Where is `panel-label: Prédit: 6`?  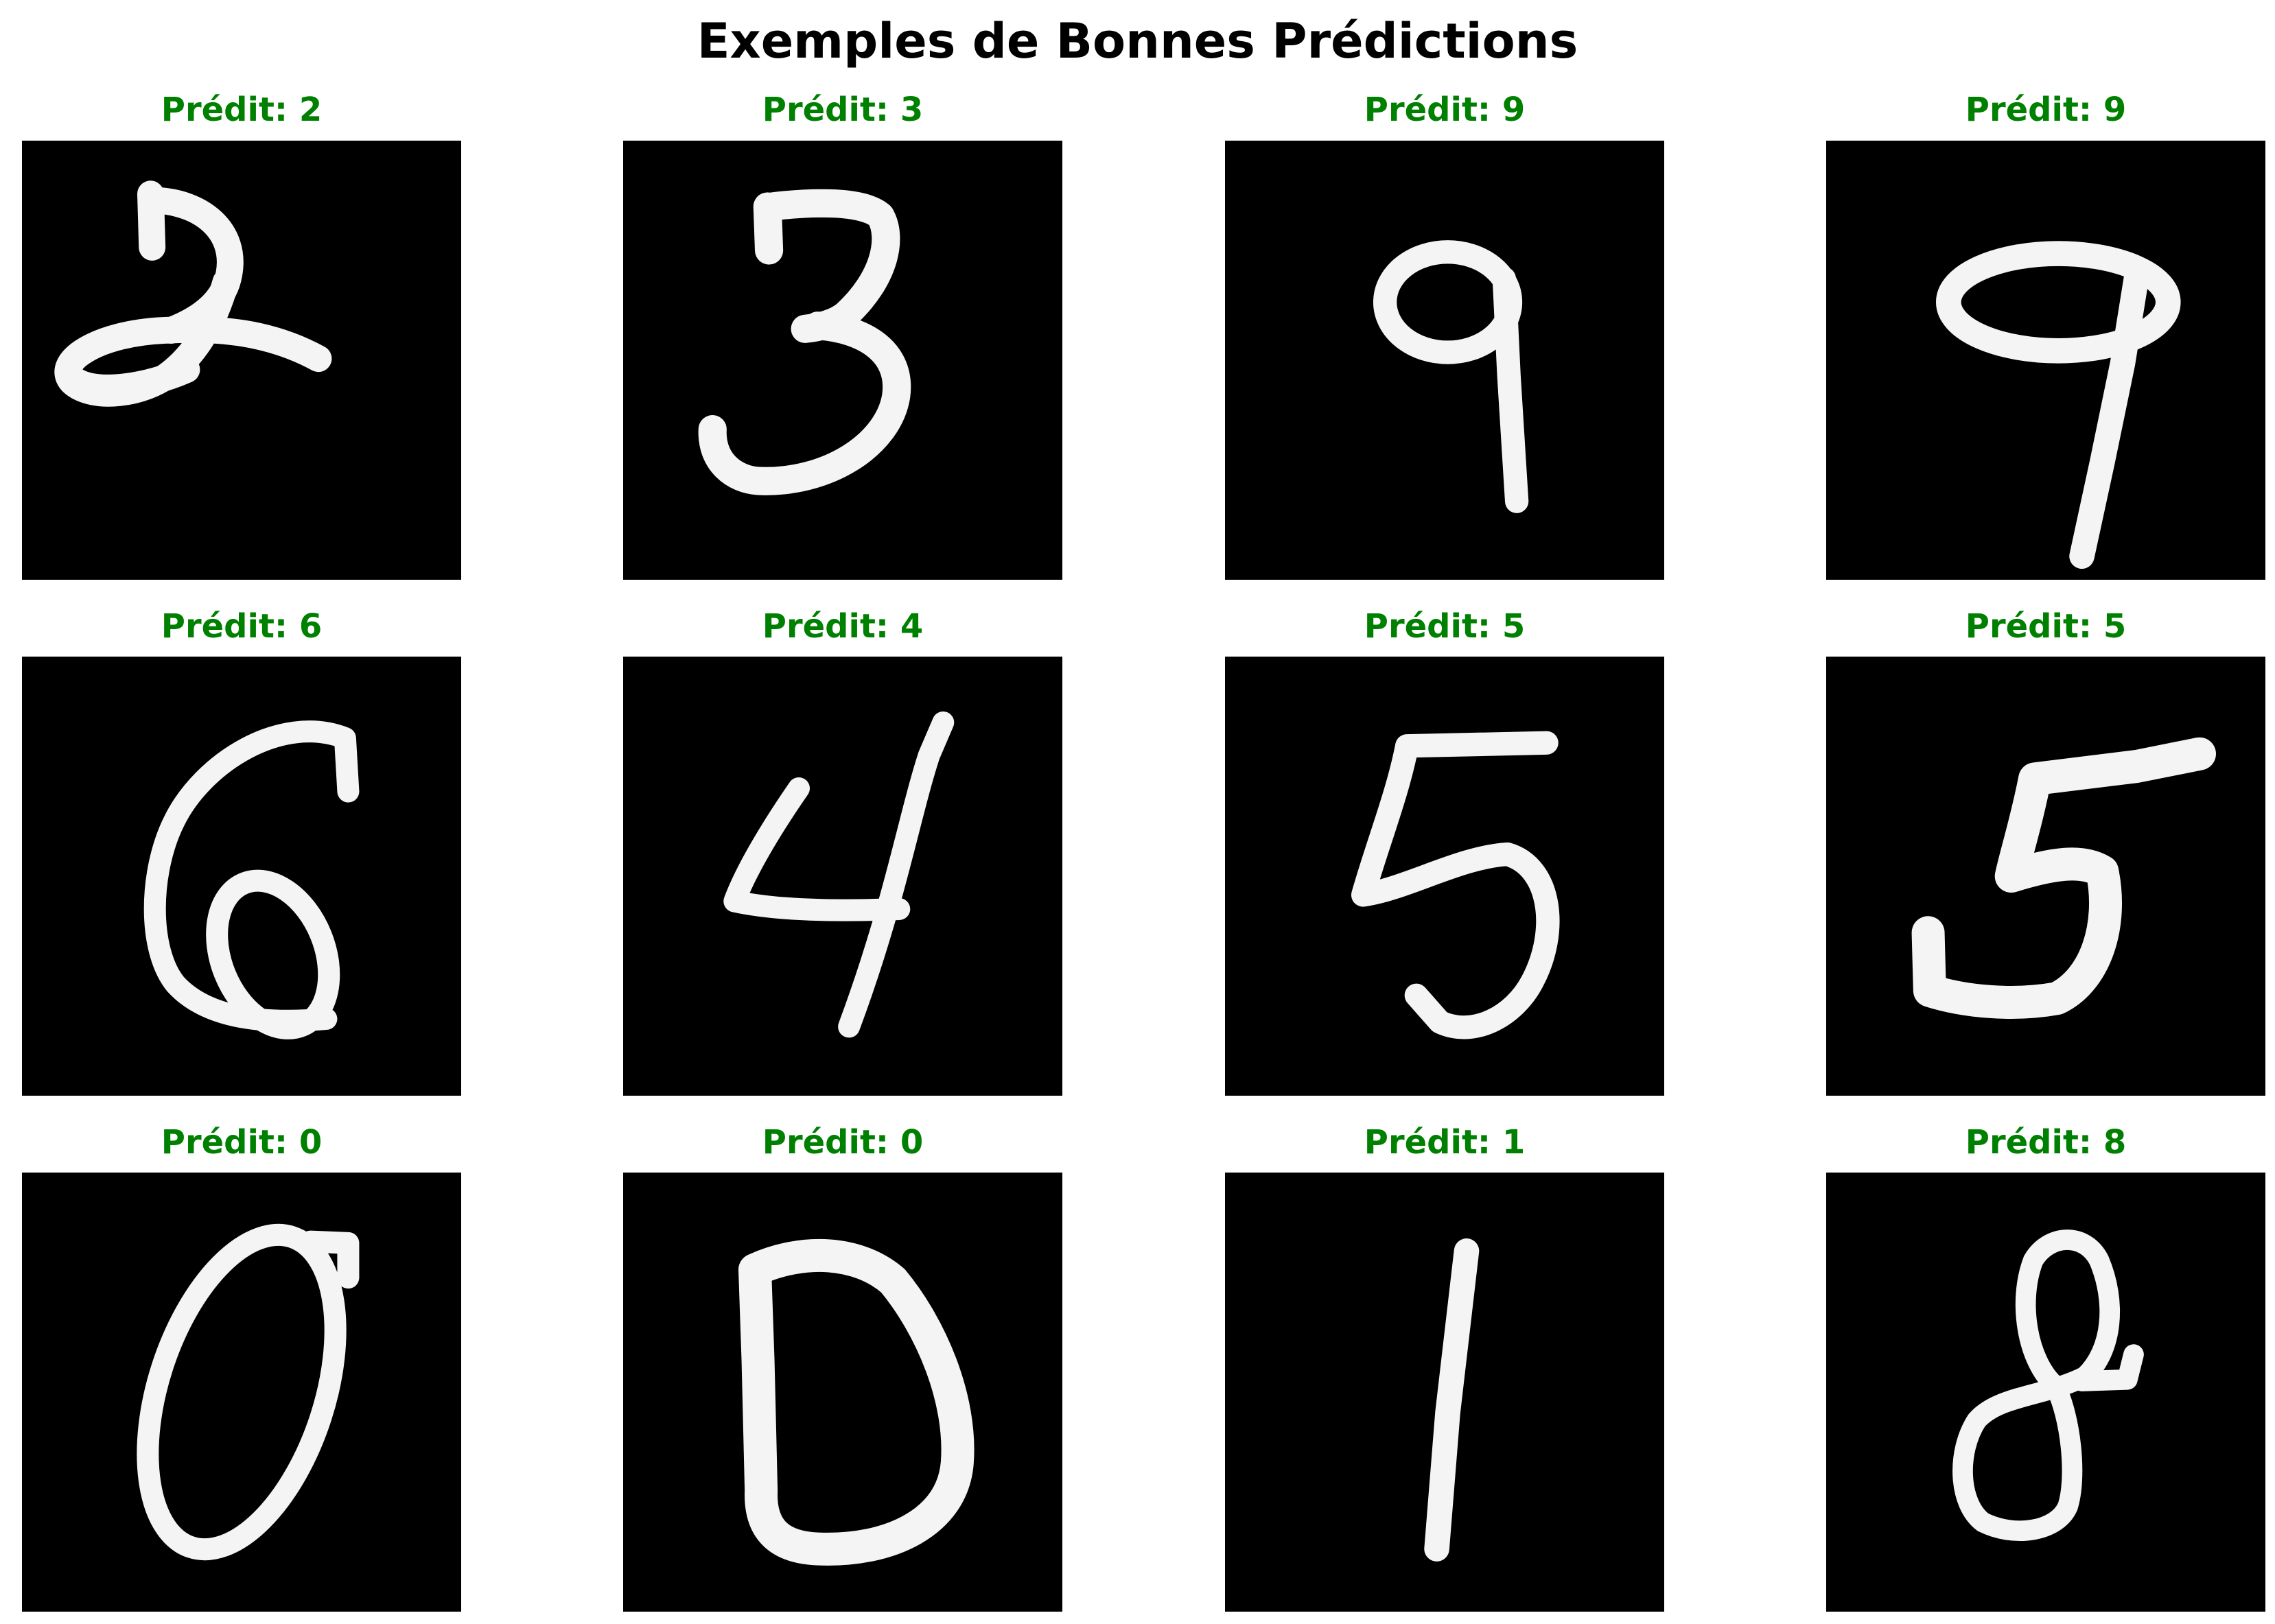 panel-label: Prédit: 6 is located at coordinates (242, 626).